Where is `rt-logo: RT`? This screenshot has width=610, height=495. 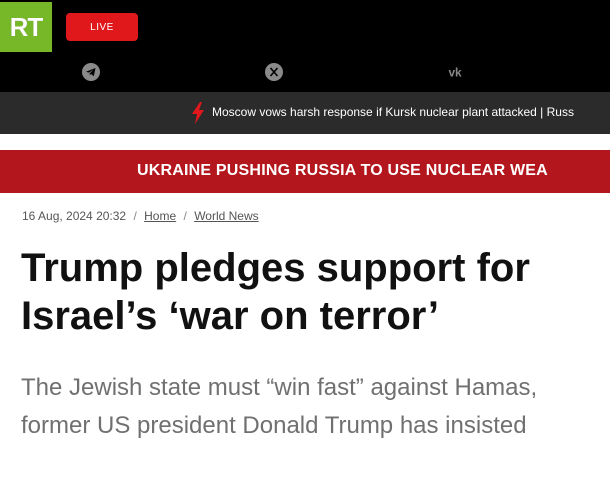
rt-logo: RT is located at coordinates (26, 27).